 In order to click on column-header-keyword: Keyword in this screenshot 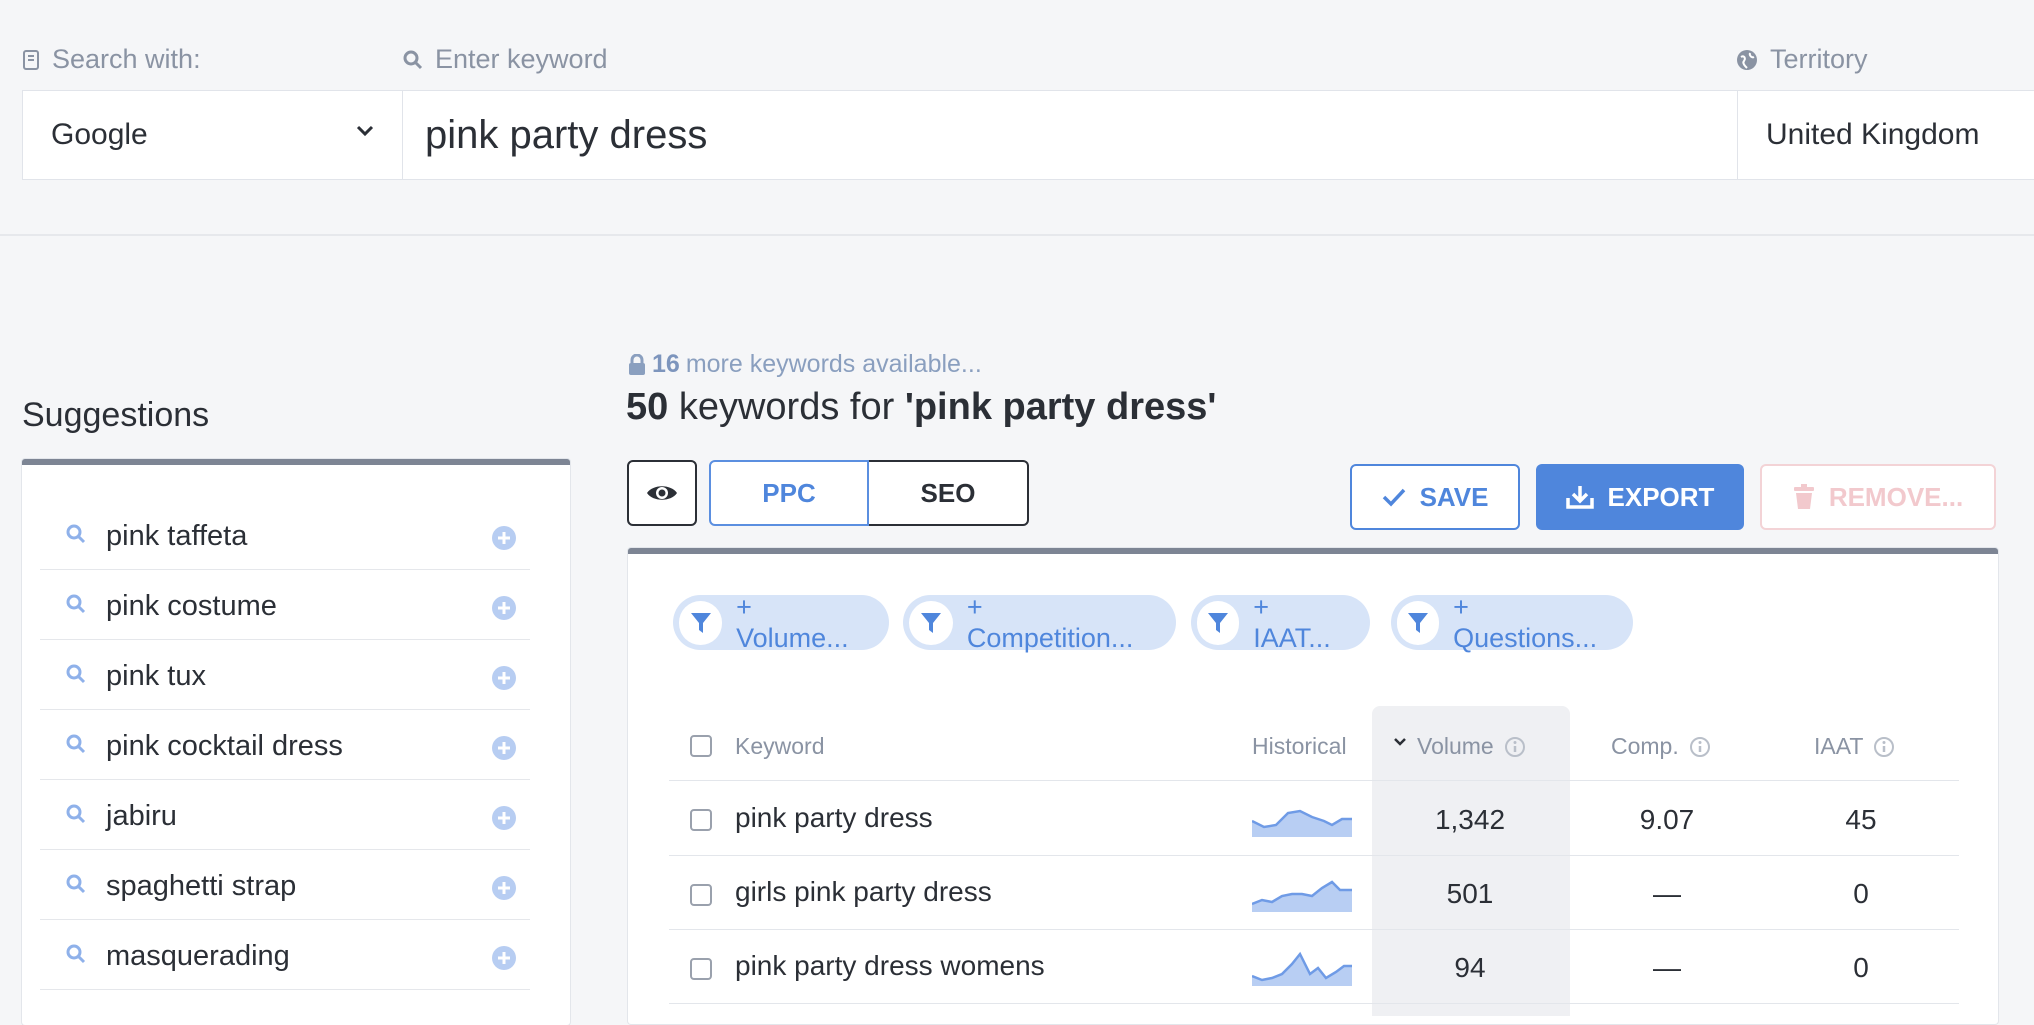, I will do `click(779, 746)`.